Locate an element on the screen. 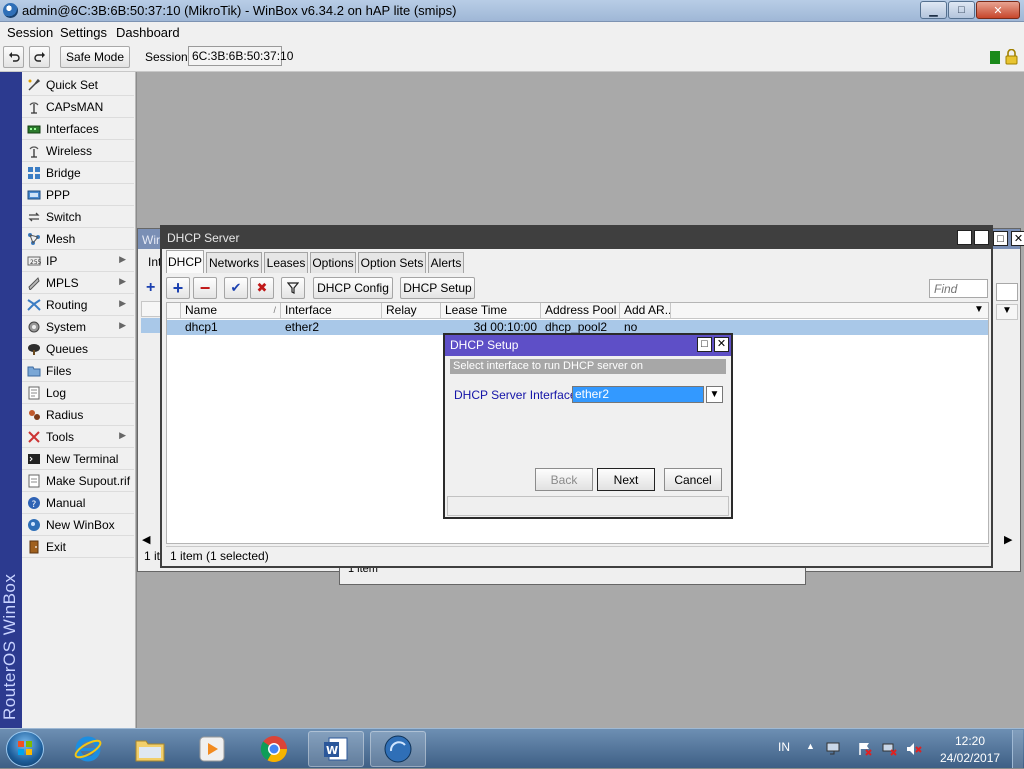 Image resolution: width=1024 pixels, height=769 pixels. sidebar-item-capsman: CAPsMAN is located at coordinates (78, 107).